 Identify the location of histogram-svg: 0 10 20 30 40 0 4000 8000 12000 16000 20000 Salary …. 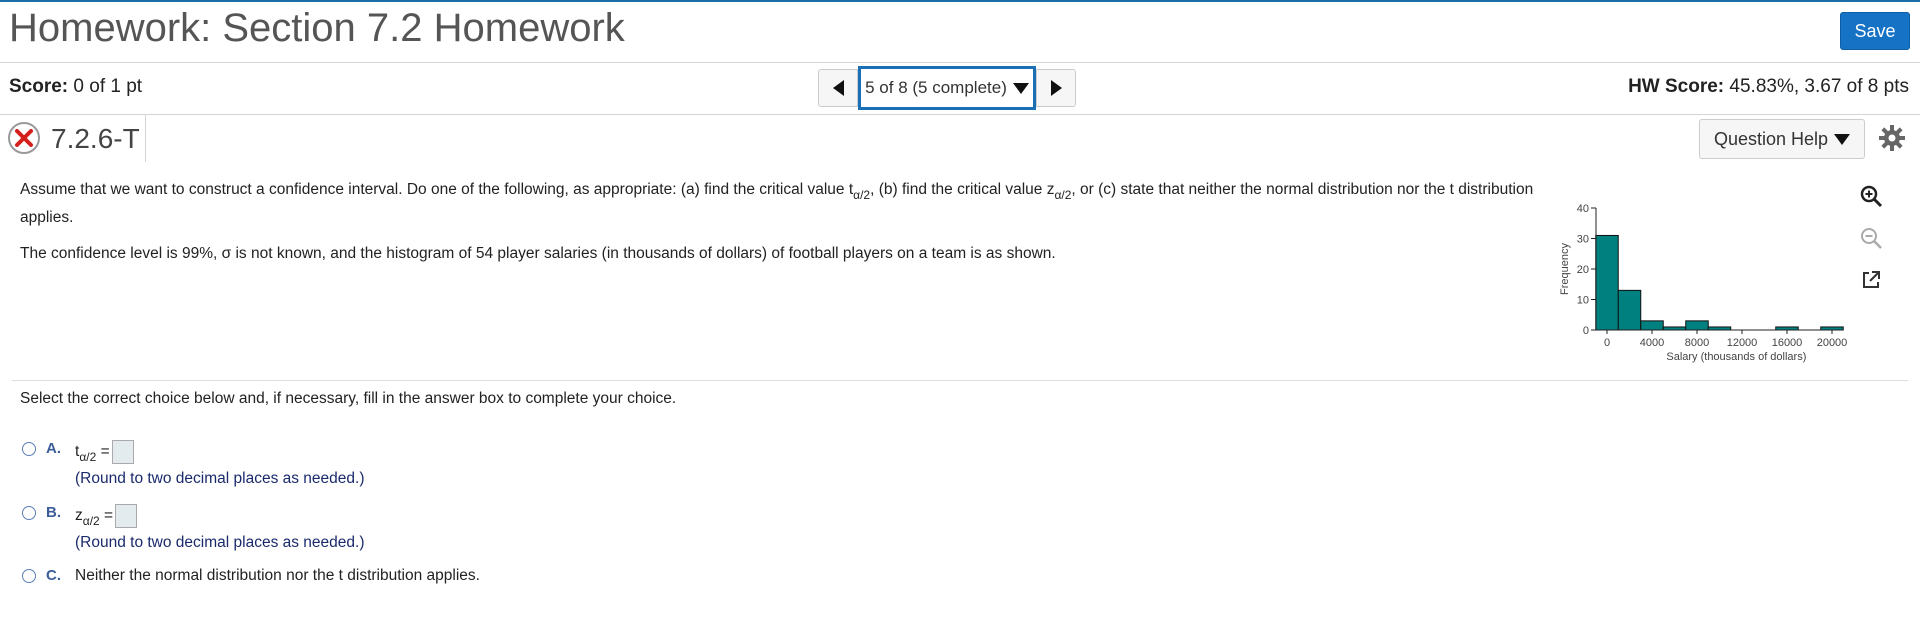
(1703, 283).